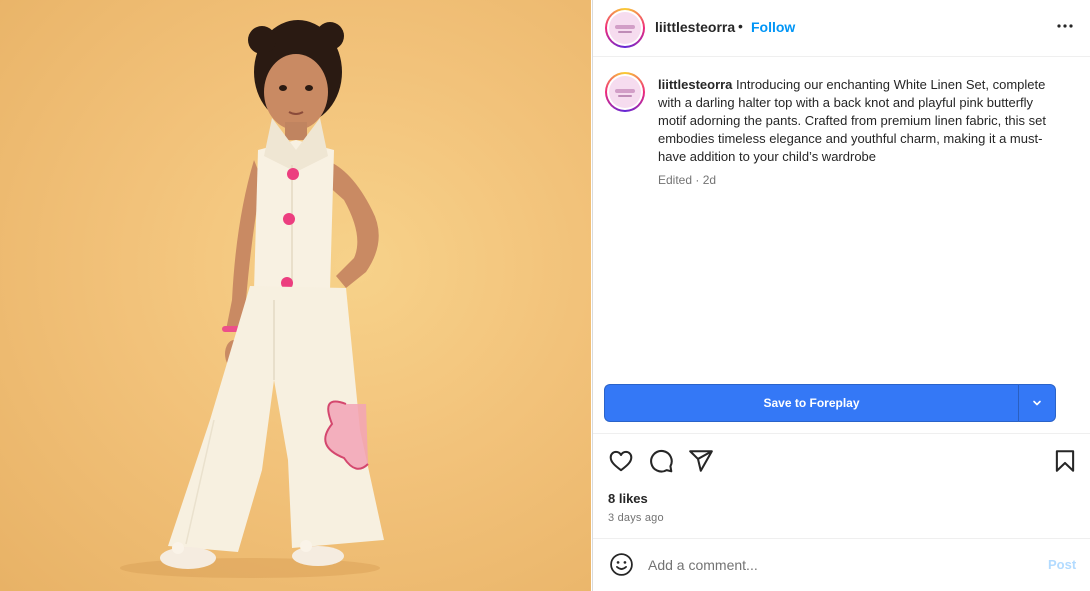 The width and height of the screenshot is (1090, 591). Describe the element at coordinates (687, 180) in the screenshot. I see `caption-meta: Edited · 2d` at that location.